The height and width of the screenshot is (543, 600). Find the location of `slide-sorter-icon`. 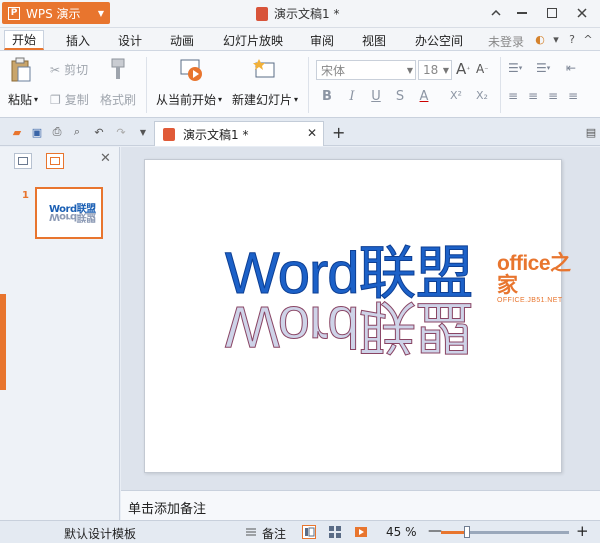

slide-sorter-icon is located at coordinates (335, 532).